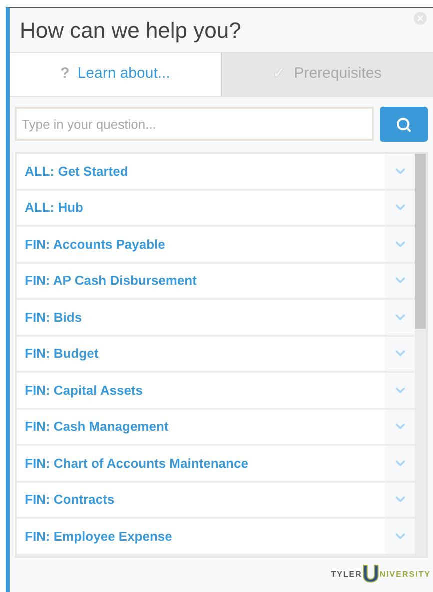 The height and width of the screenshot is (592, 433). I want to click on panel-title: How can we help you?, so click(131, 30).